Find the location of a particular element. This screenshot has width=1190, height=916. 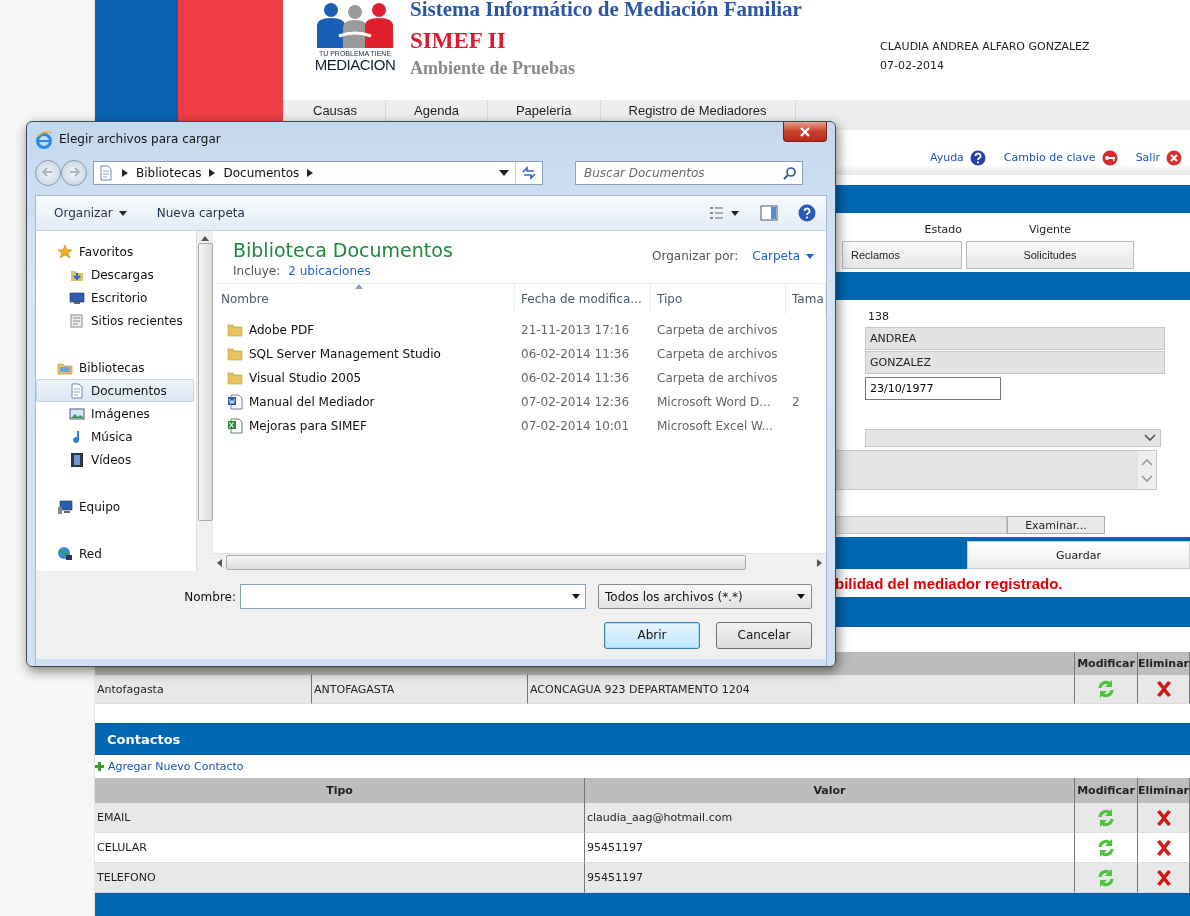

arrange-dropdown: Carpeta is located at coordinates (783, 256).